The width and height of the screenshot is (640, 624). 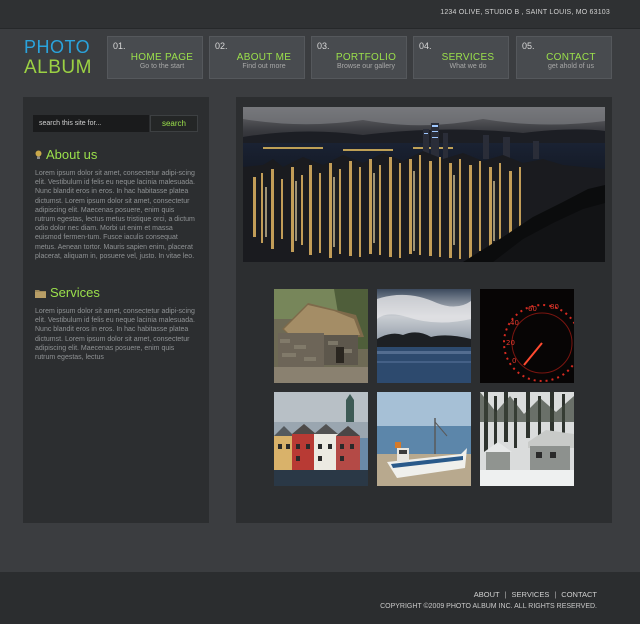 I want to click on footer-nav: ABOUT | SERVICES | CONTACT, so click(x=535, y=594).